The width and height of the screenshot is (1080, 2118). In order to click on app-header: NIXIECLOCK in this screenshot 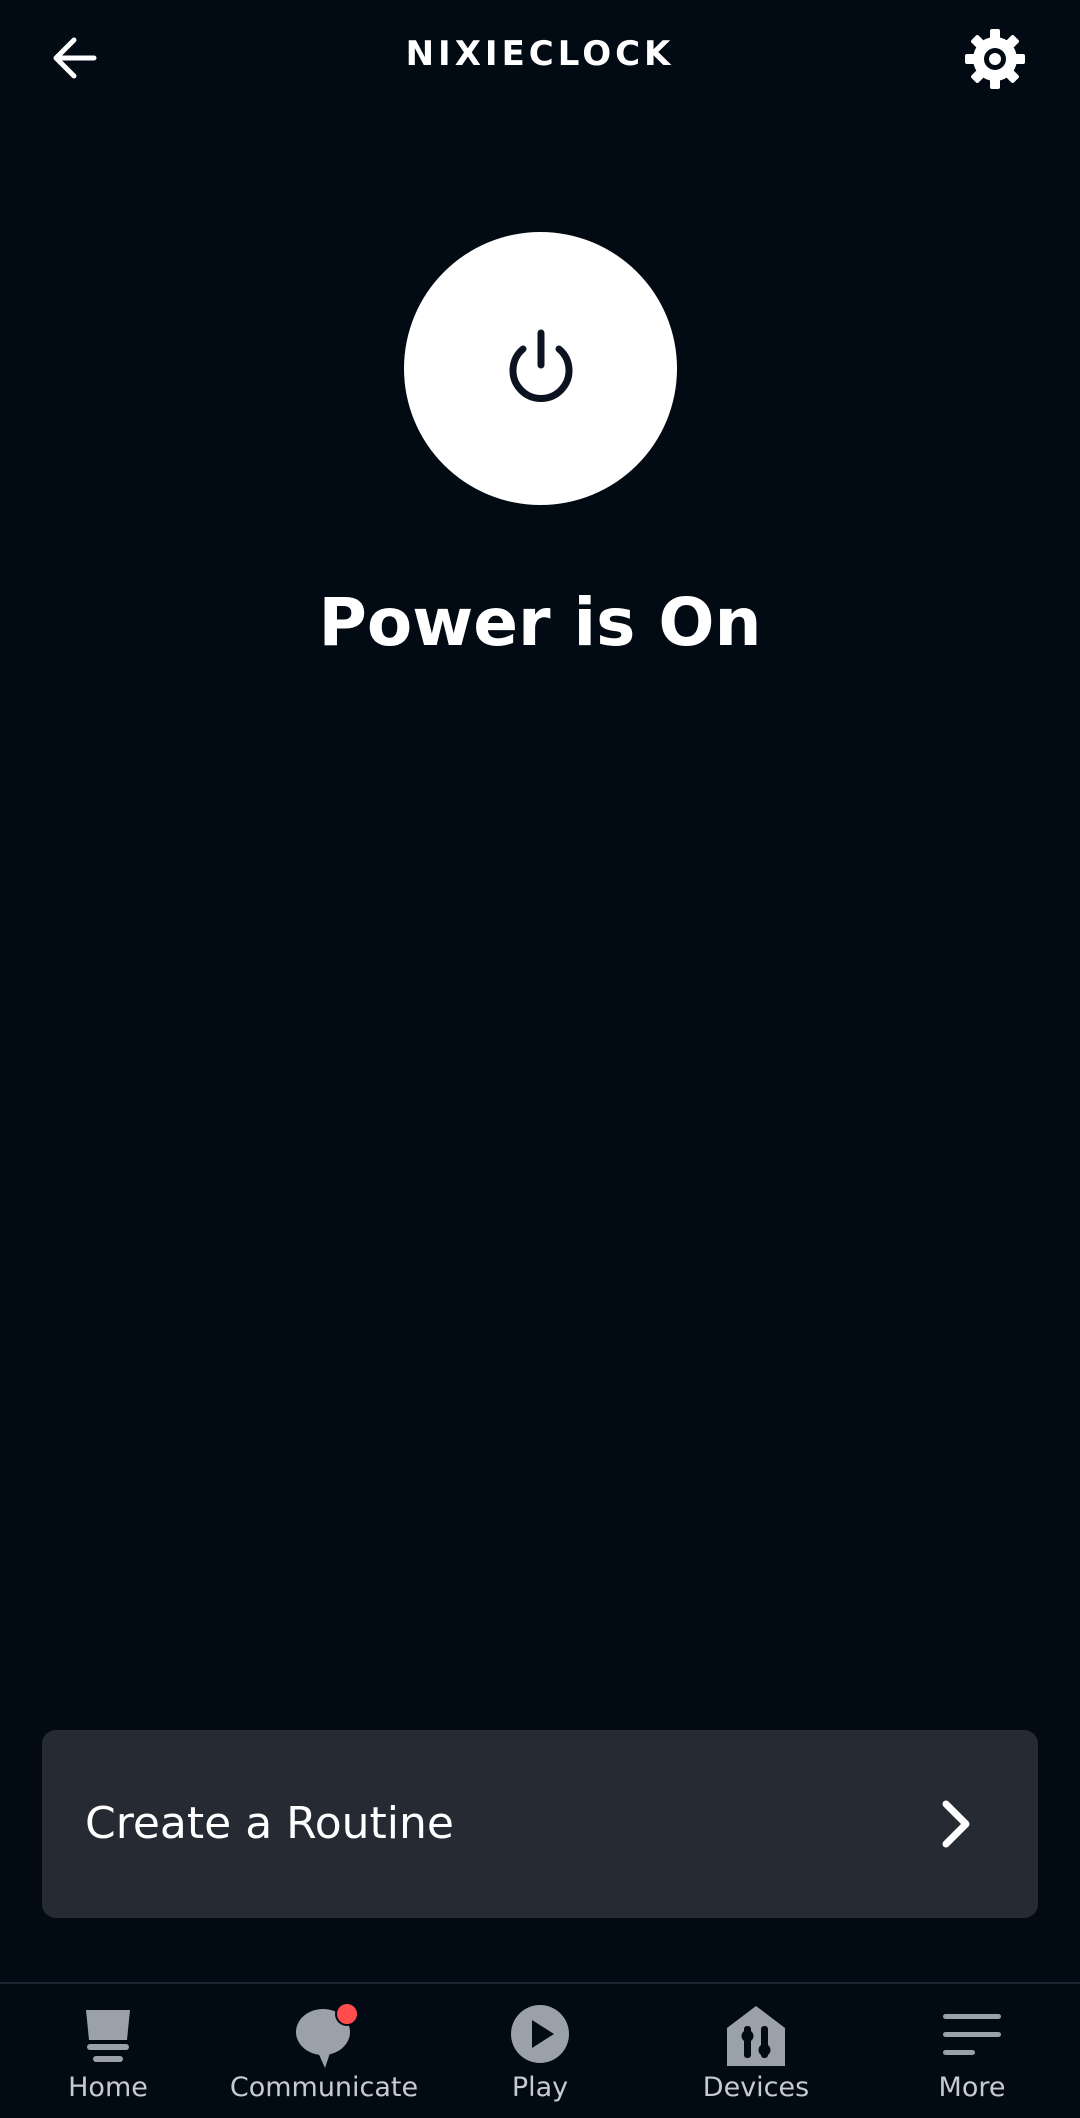, I will do `click(540, 58)`.